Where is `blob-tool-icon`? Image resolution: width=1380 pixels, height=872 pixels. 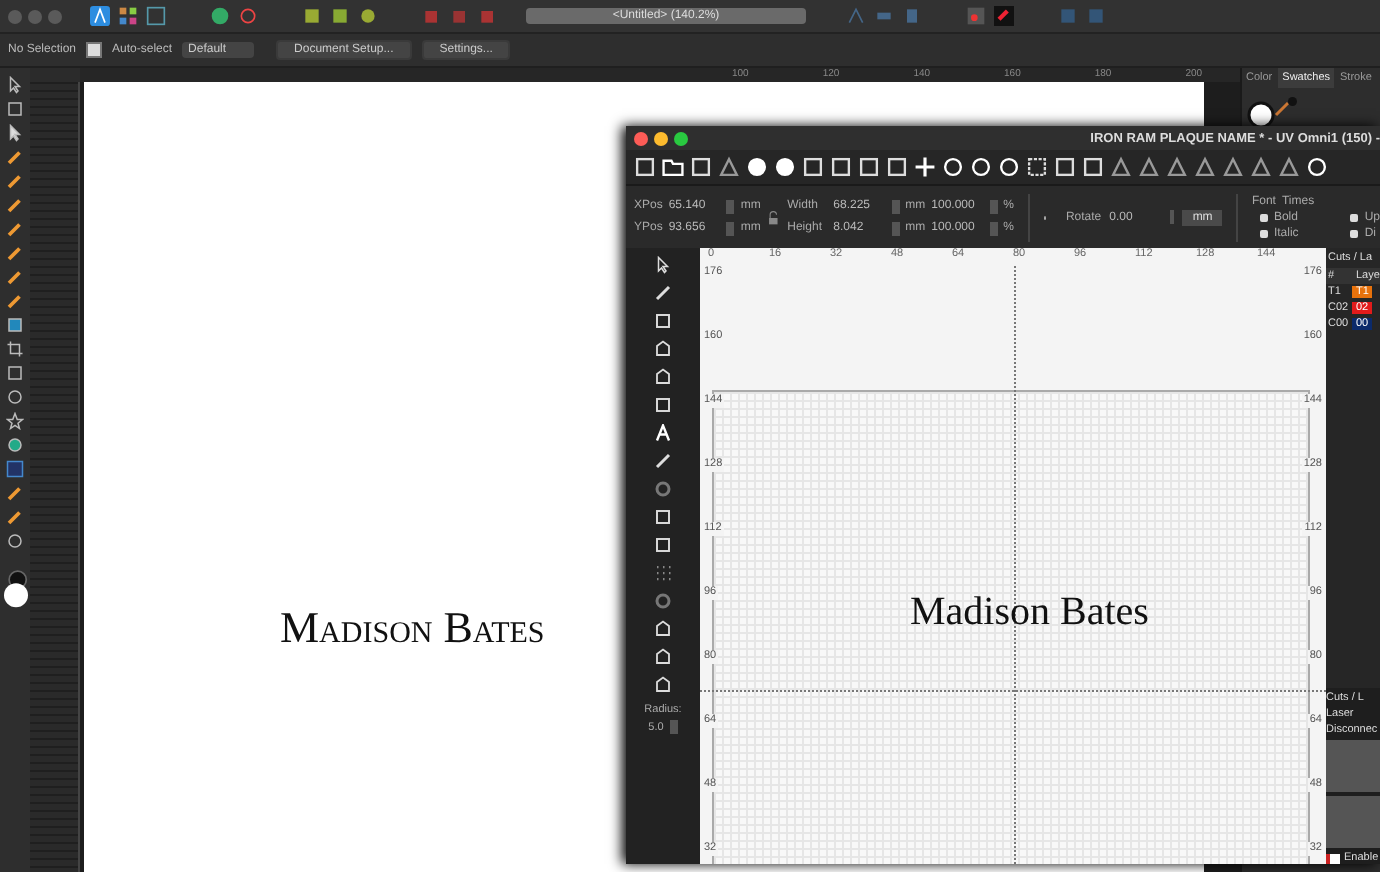
blob-tool-icon is located at coordinates (15, 445).